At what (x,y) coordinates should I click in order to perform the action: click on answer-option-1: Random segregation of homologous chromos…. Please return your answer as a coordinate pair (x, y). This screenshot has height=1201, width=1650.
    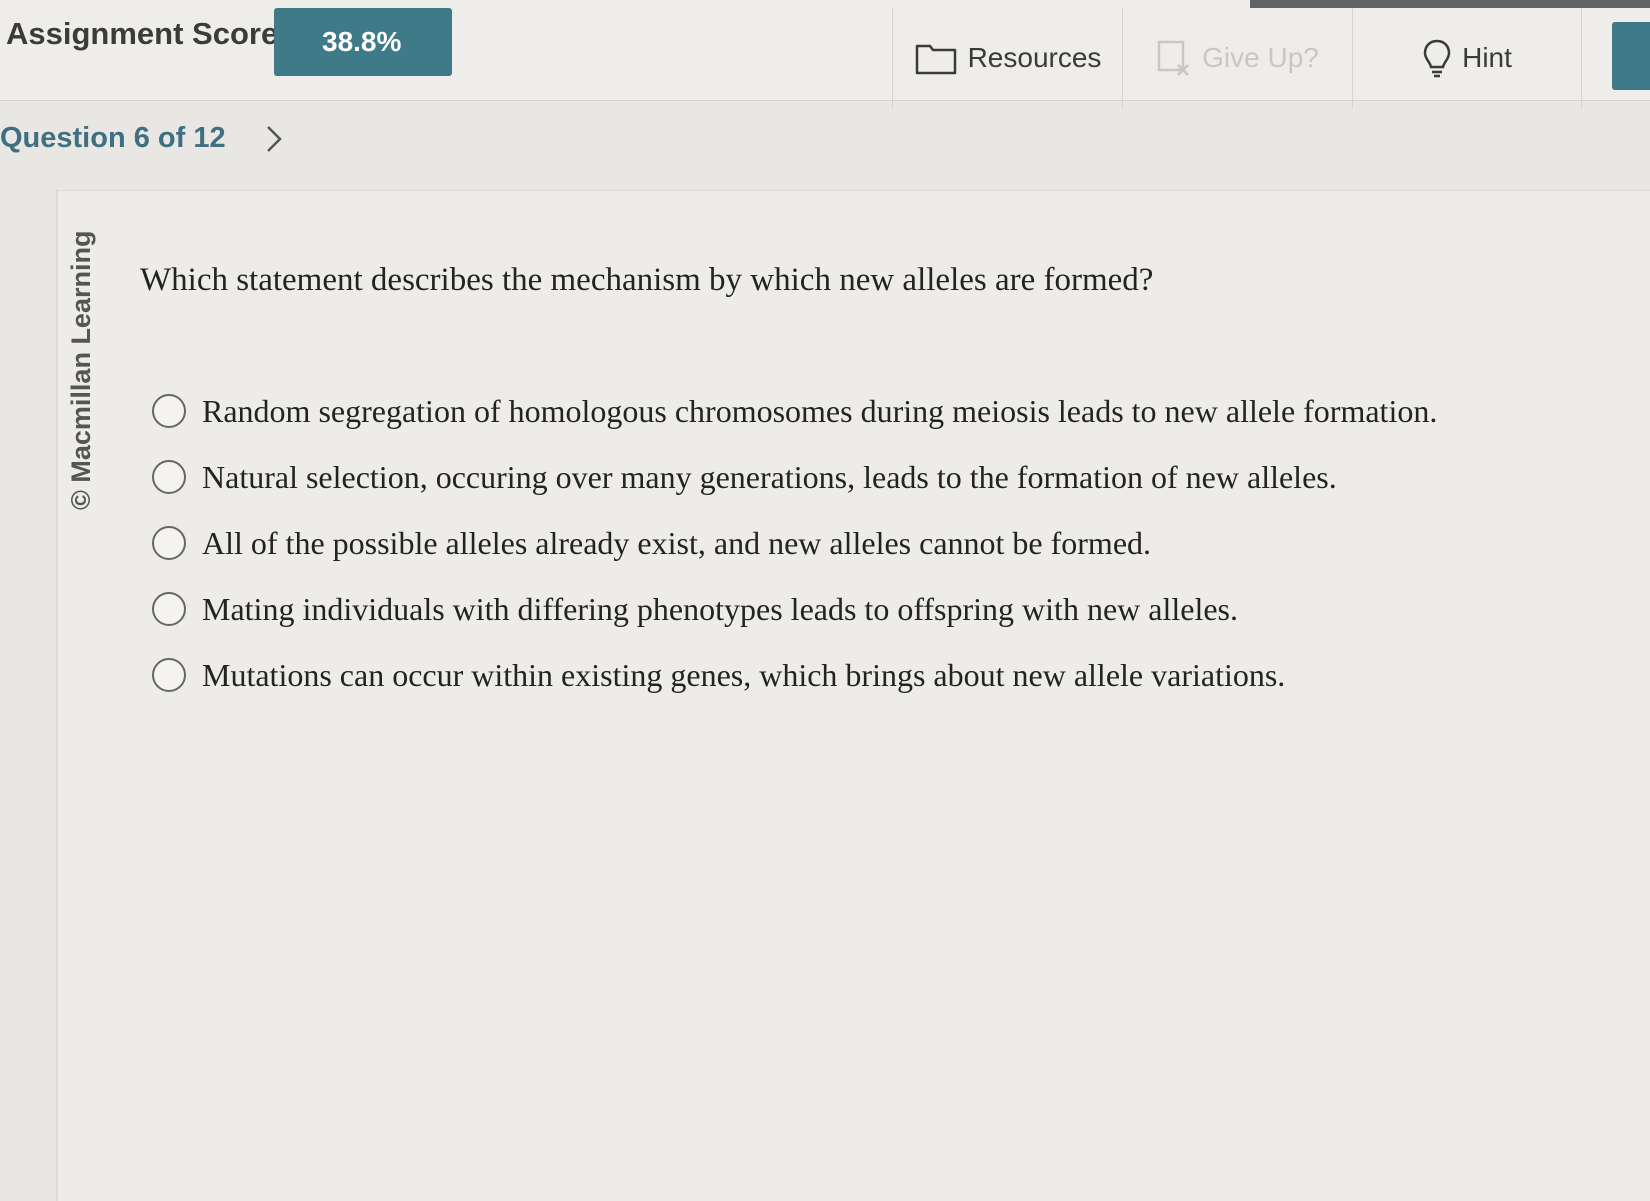
    Looking at the image, I should click on (794, 411).